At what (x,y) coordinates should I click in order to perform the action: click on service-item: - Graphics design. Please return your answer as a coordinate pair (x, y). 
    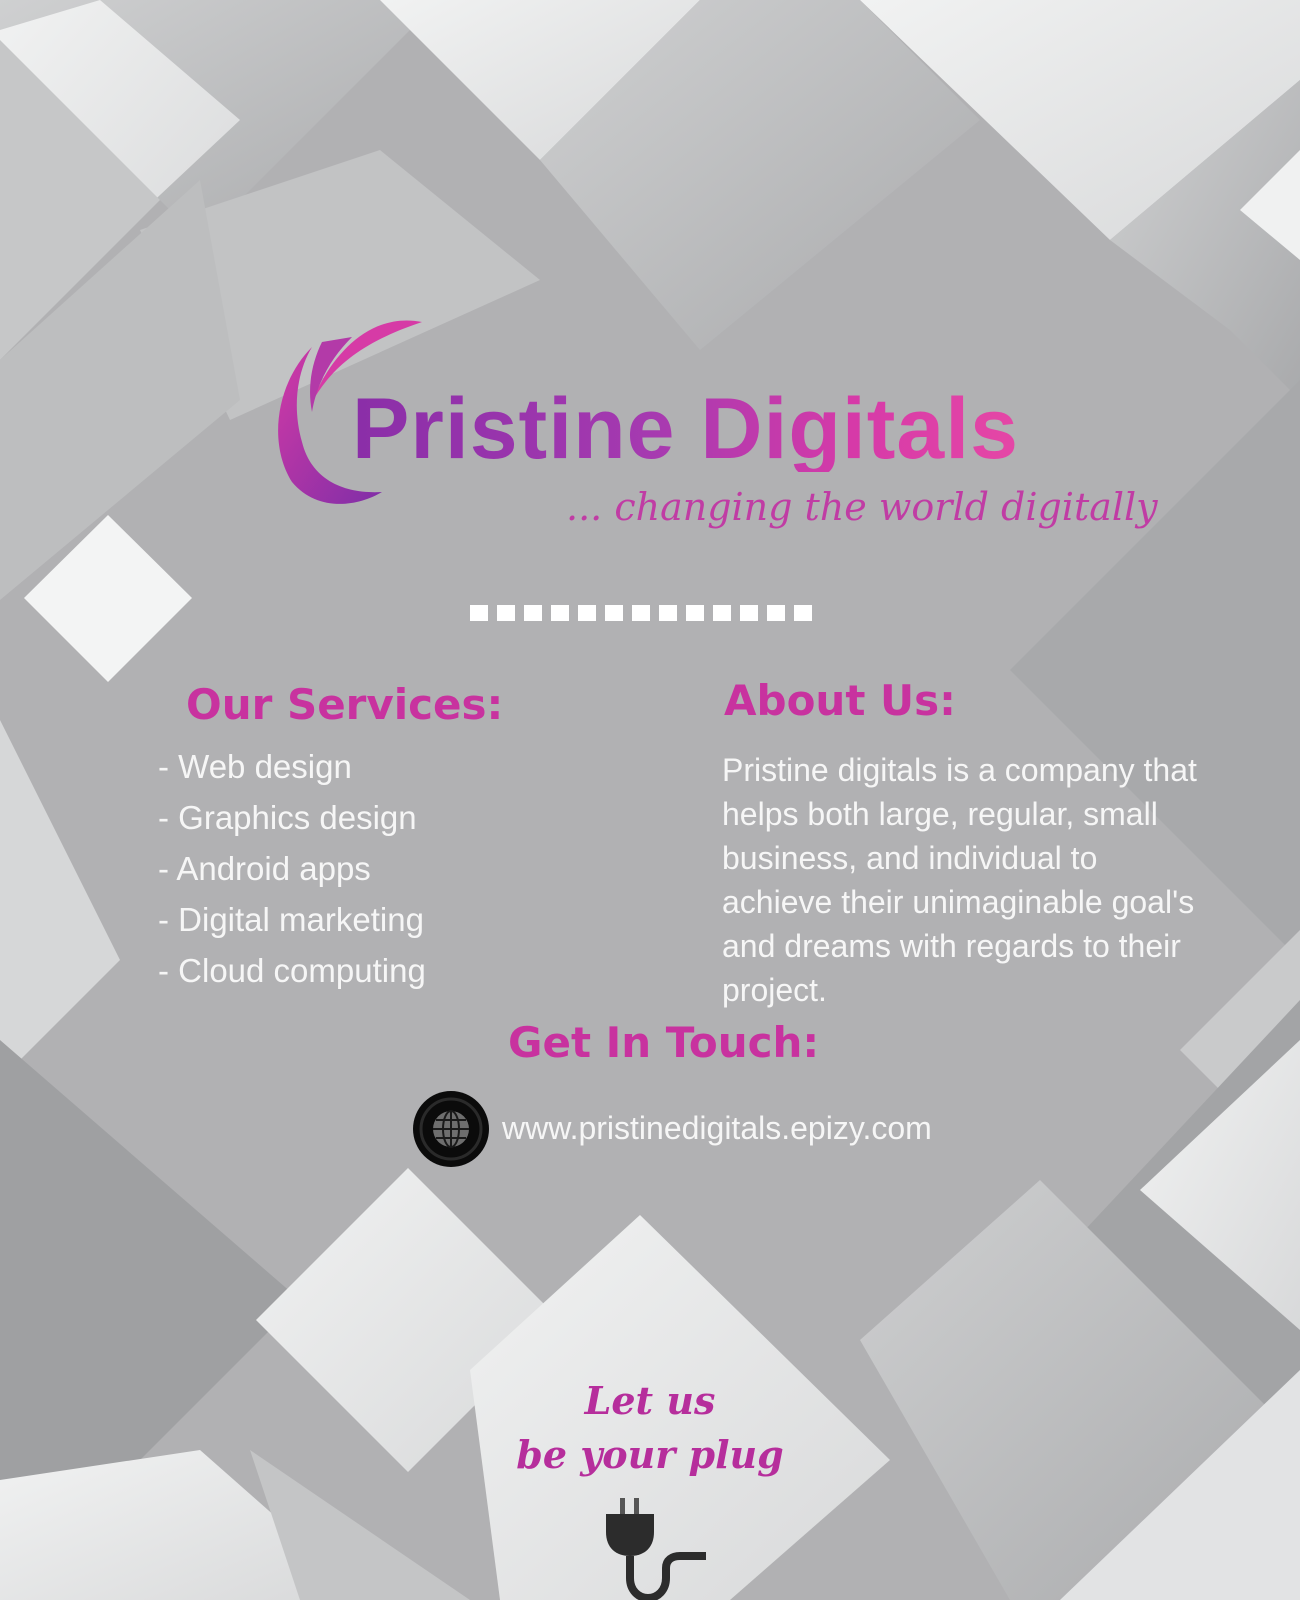
    Looking at the image, I should click on (287, 817).